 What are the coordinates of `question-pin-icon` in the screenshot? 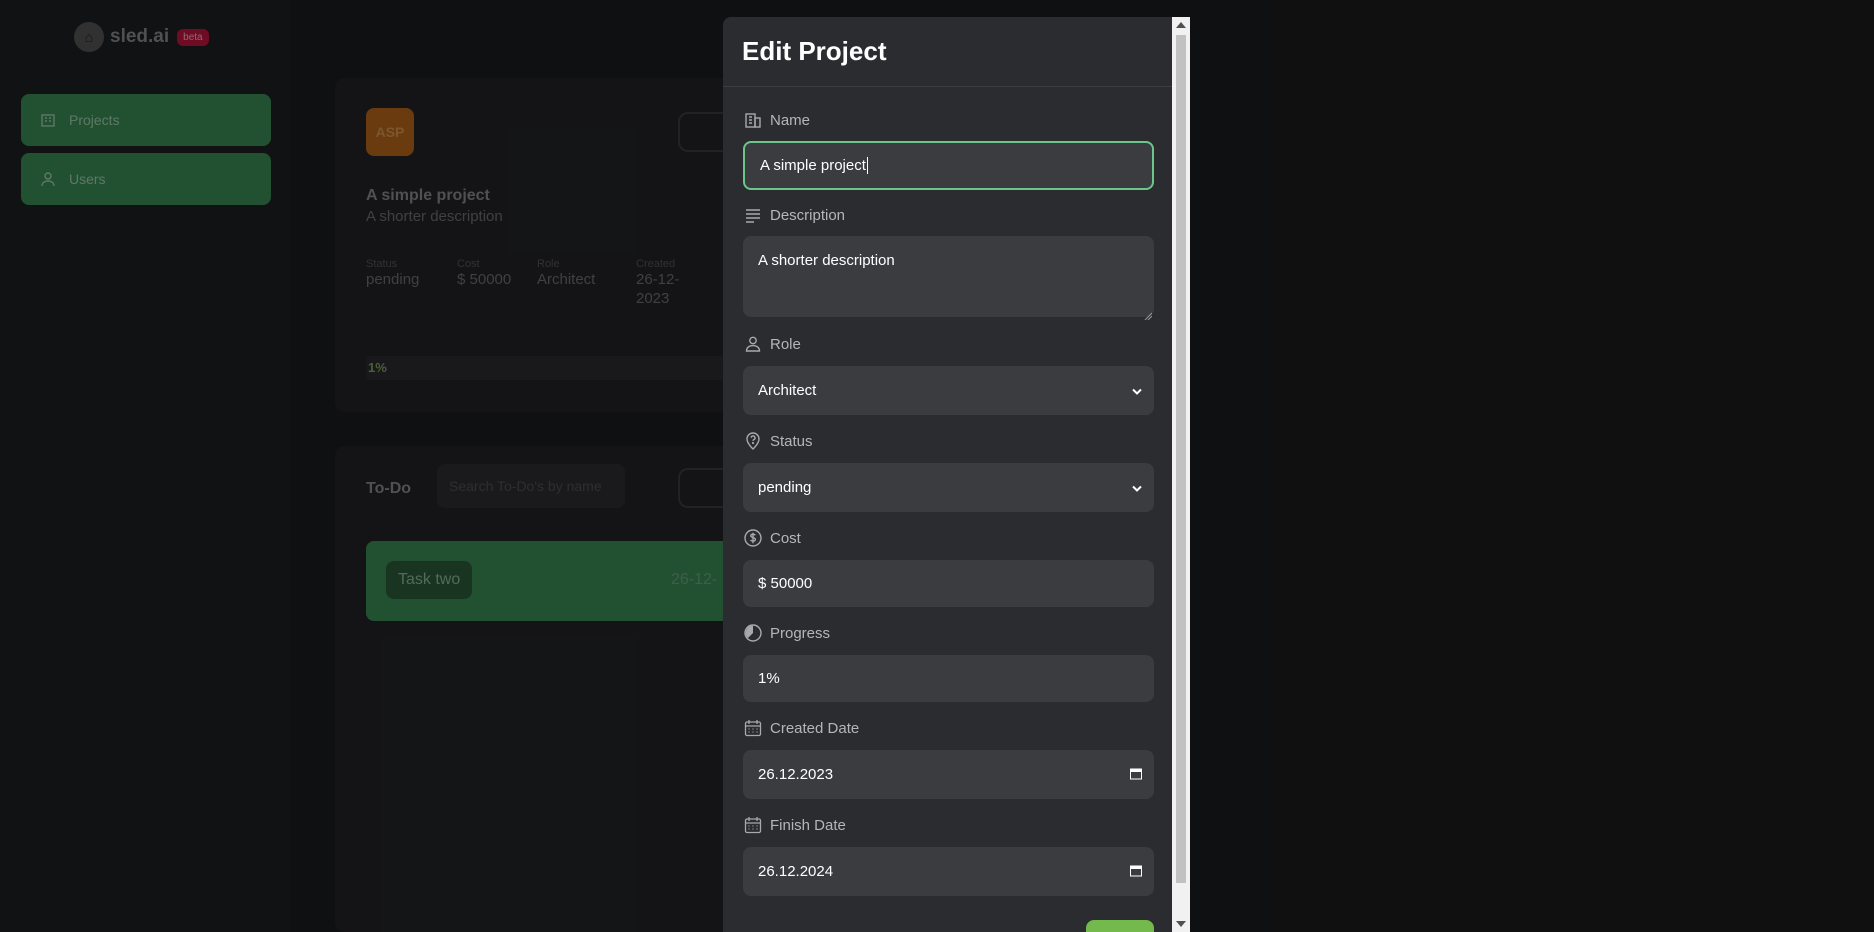 It's located at (753, 441).